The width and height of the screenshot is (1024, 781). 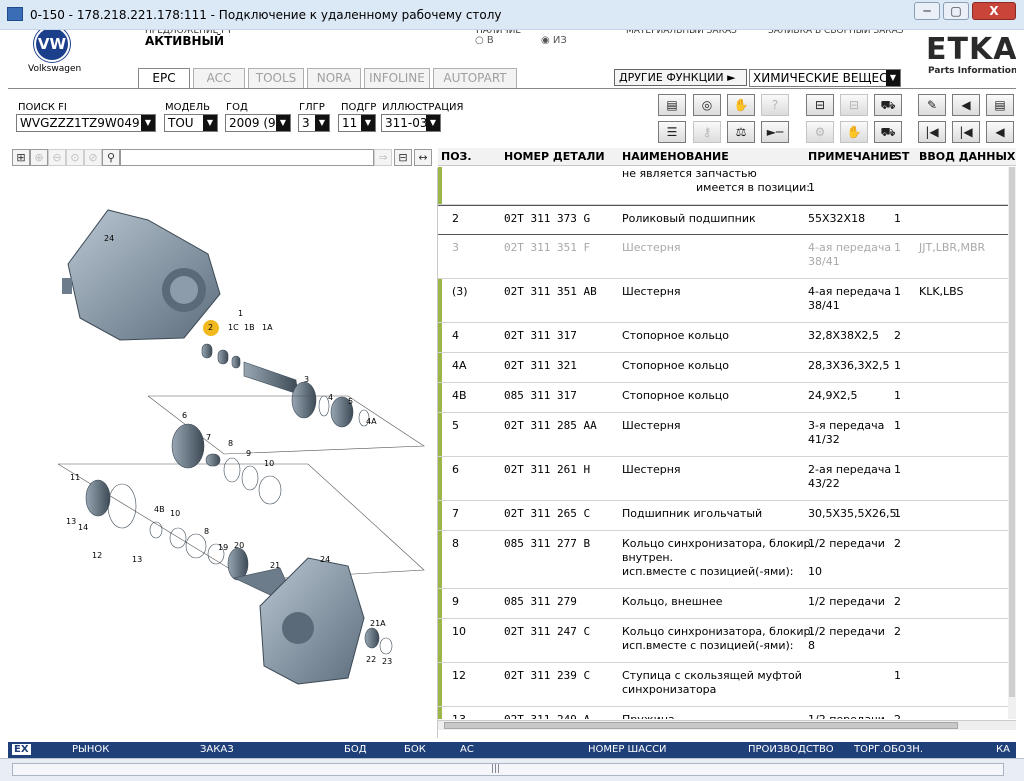 What do you see at coordinates (1012, 432) in the screenshot?
I see `vertical-scroll-thumb` at bounding box center [1012, 432].